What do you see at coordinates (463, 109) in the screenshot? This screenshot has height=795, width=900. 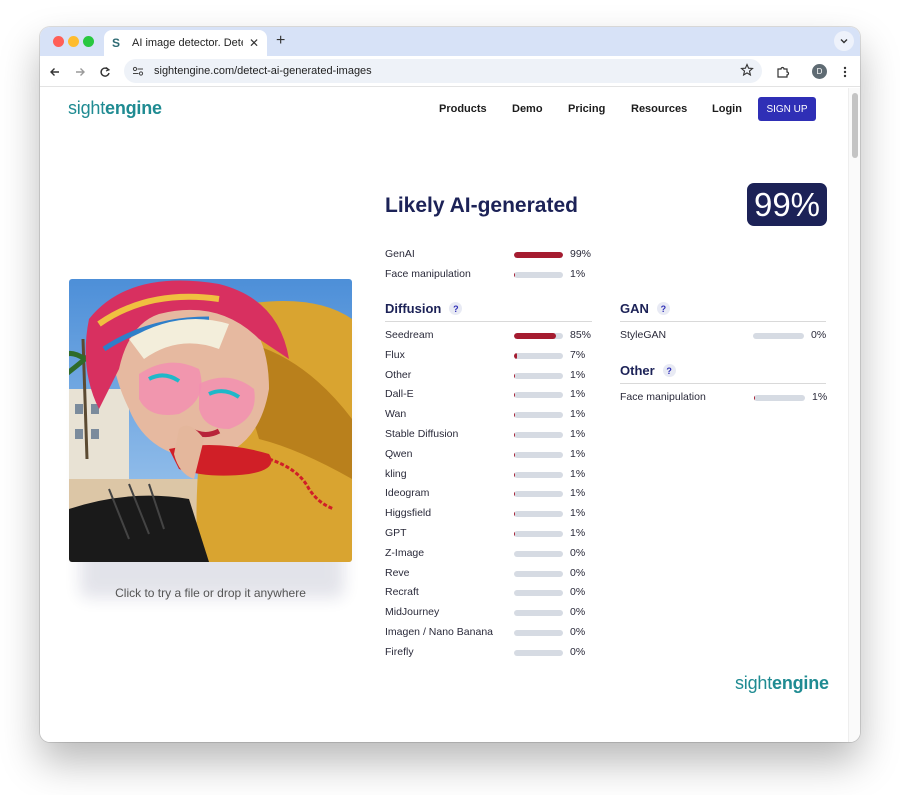 I see `nav-products: Products` at bounding box center [463, 109].